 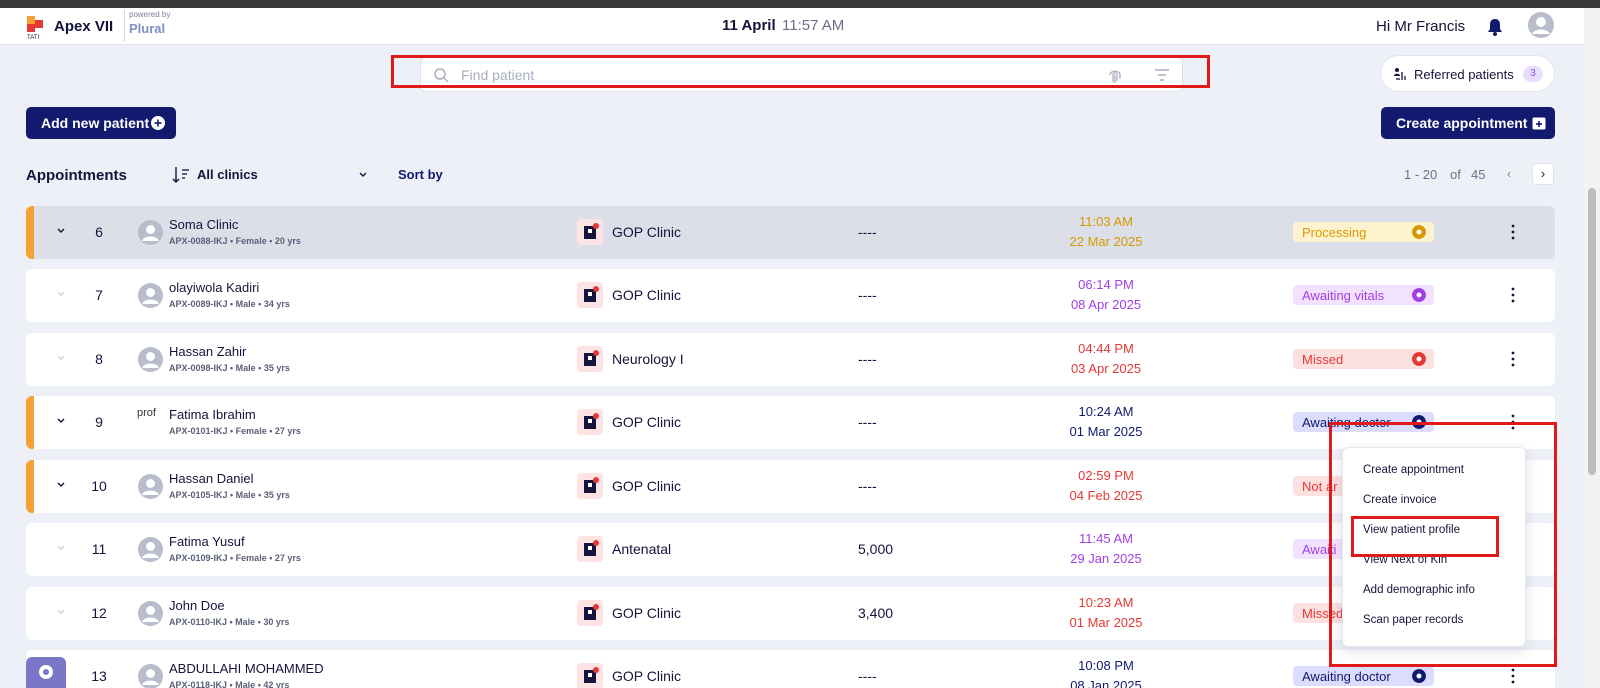 What do you see at coordinates (1334, 232) in the screenshot?
I see `status-label: Processing` at bounding box center [1334, 232].